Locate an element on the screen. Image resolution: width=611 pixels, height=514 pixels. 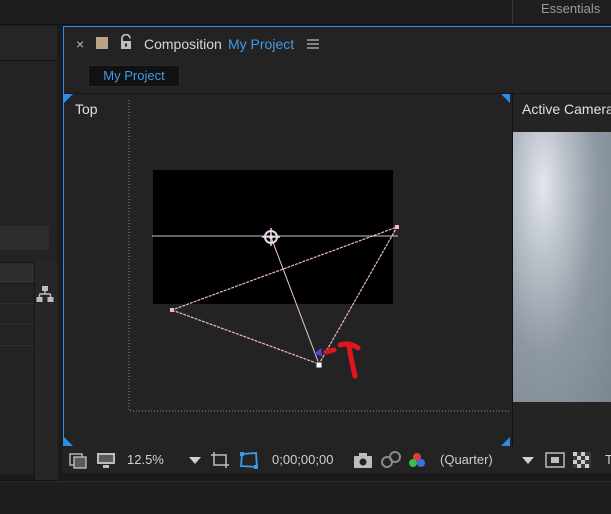
flowchart-icon is located at coordinates (45, 294).